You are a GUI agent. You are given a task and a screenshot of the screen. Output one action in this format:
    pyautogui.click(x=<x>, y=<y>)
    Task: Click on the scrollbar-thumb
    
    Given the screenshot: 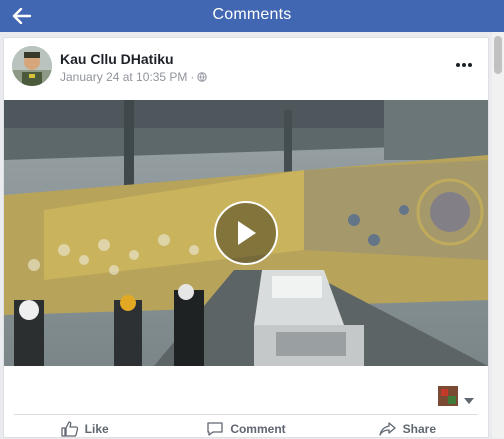 What is the action you would take?
    pyautogui.click(x=498, y=55)
    